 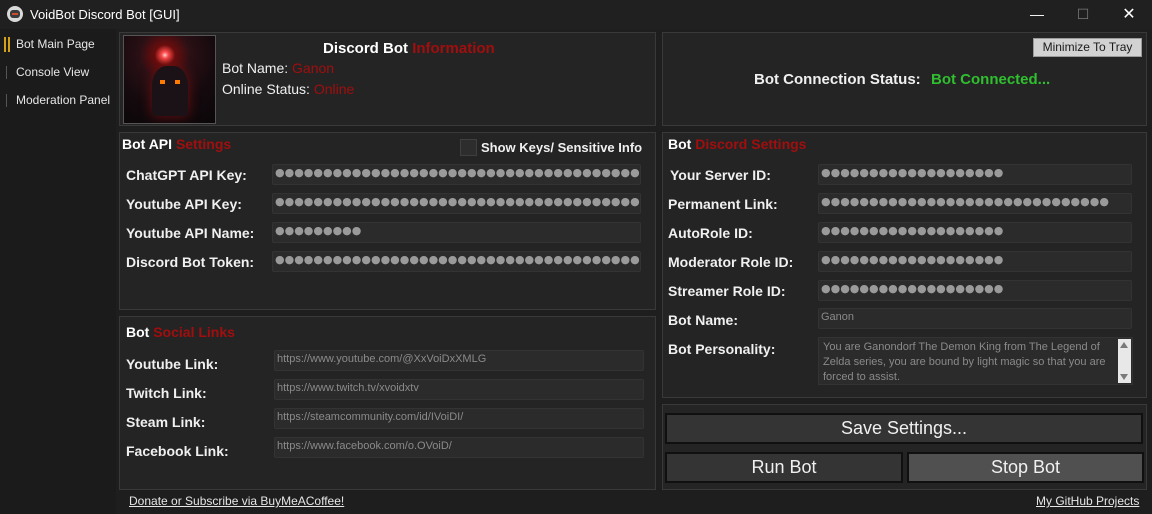 I want to click on selected-marker-icon, so click(x=7, y=44).